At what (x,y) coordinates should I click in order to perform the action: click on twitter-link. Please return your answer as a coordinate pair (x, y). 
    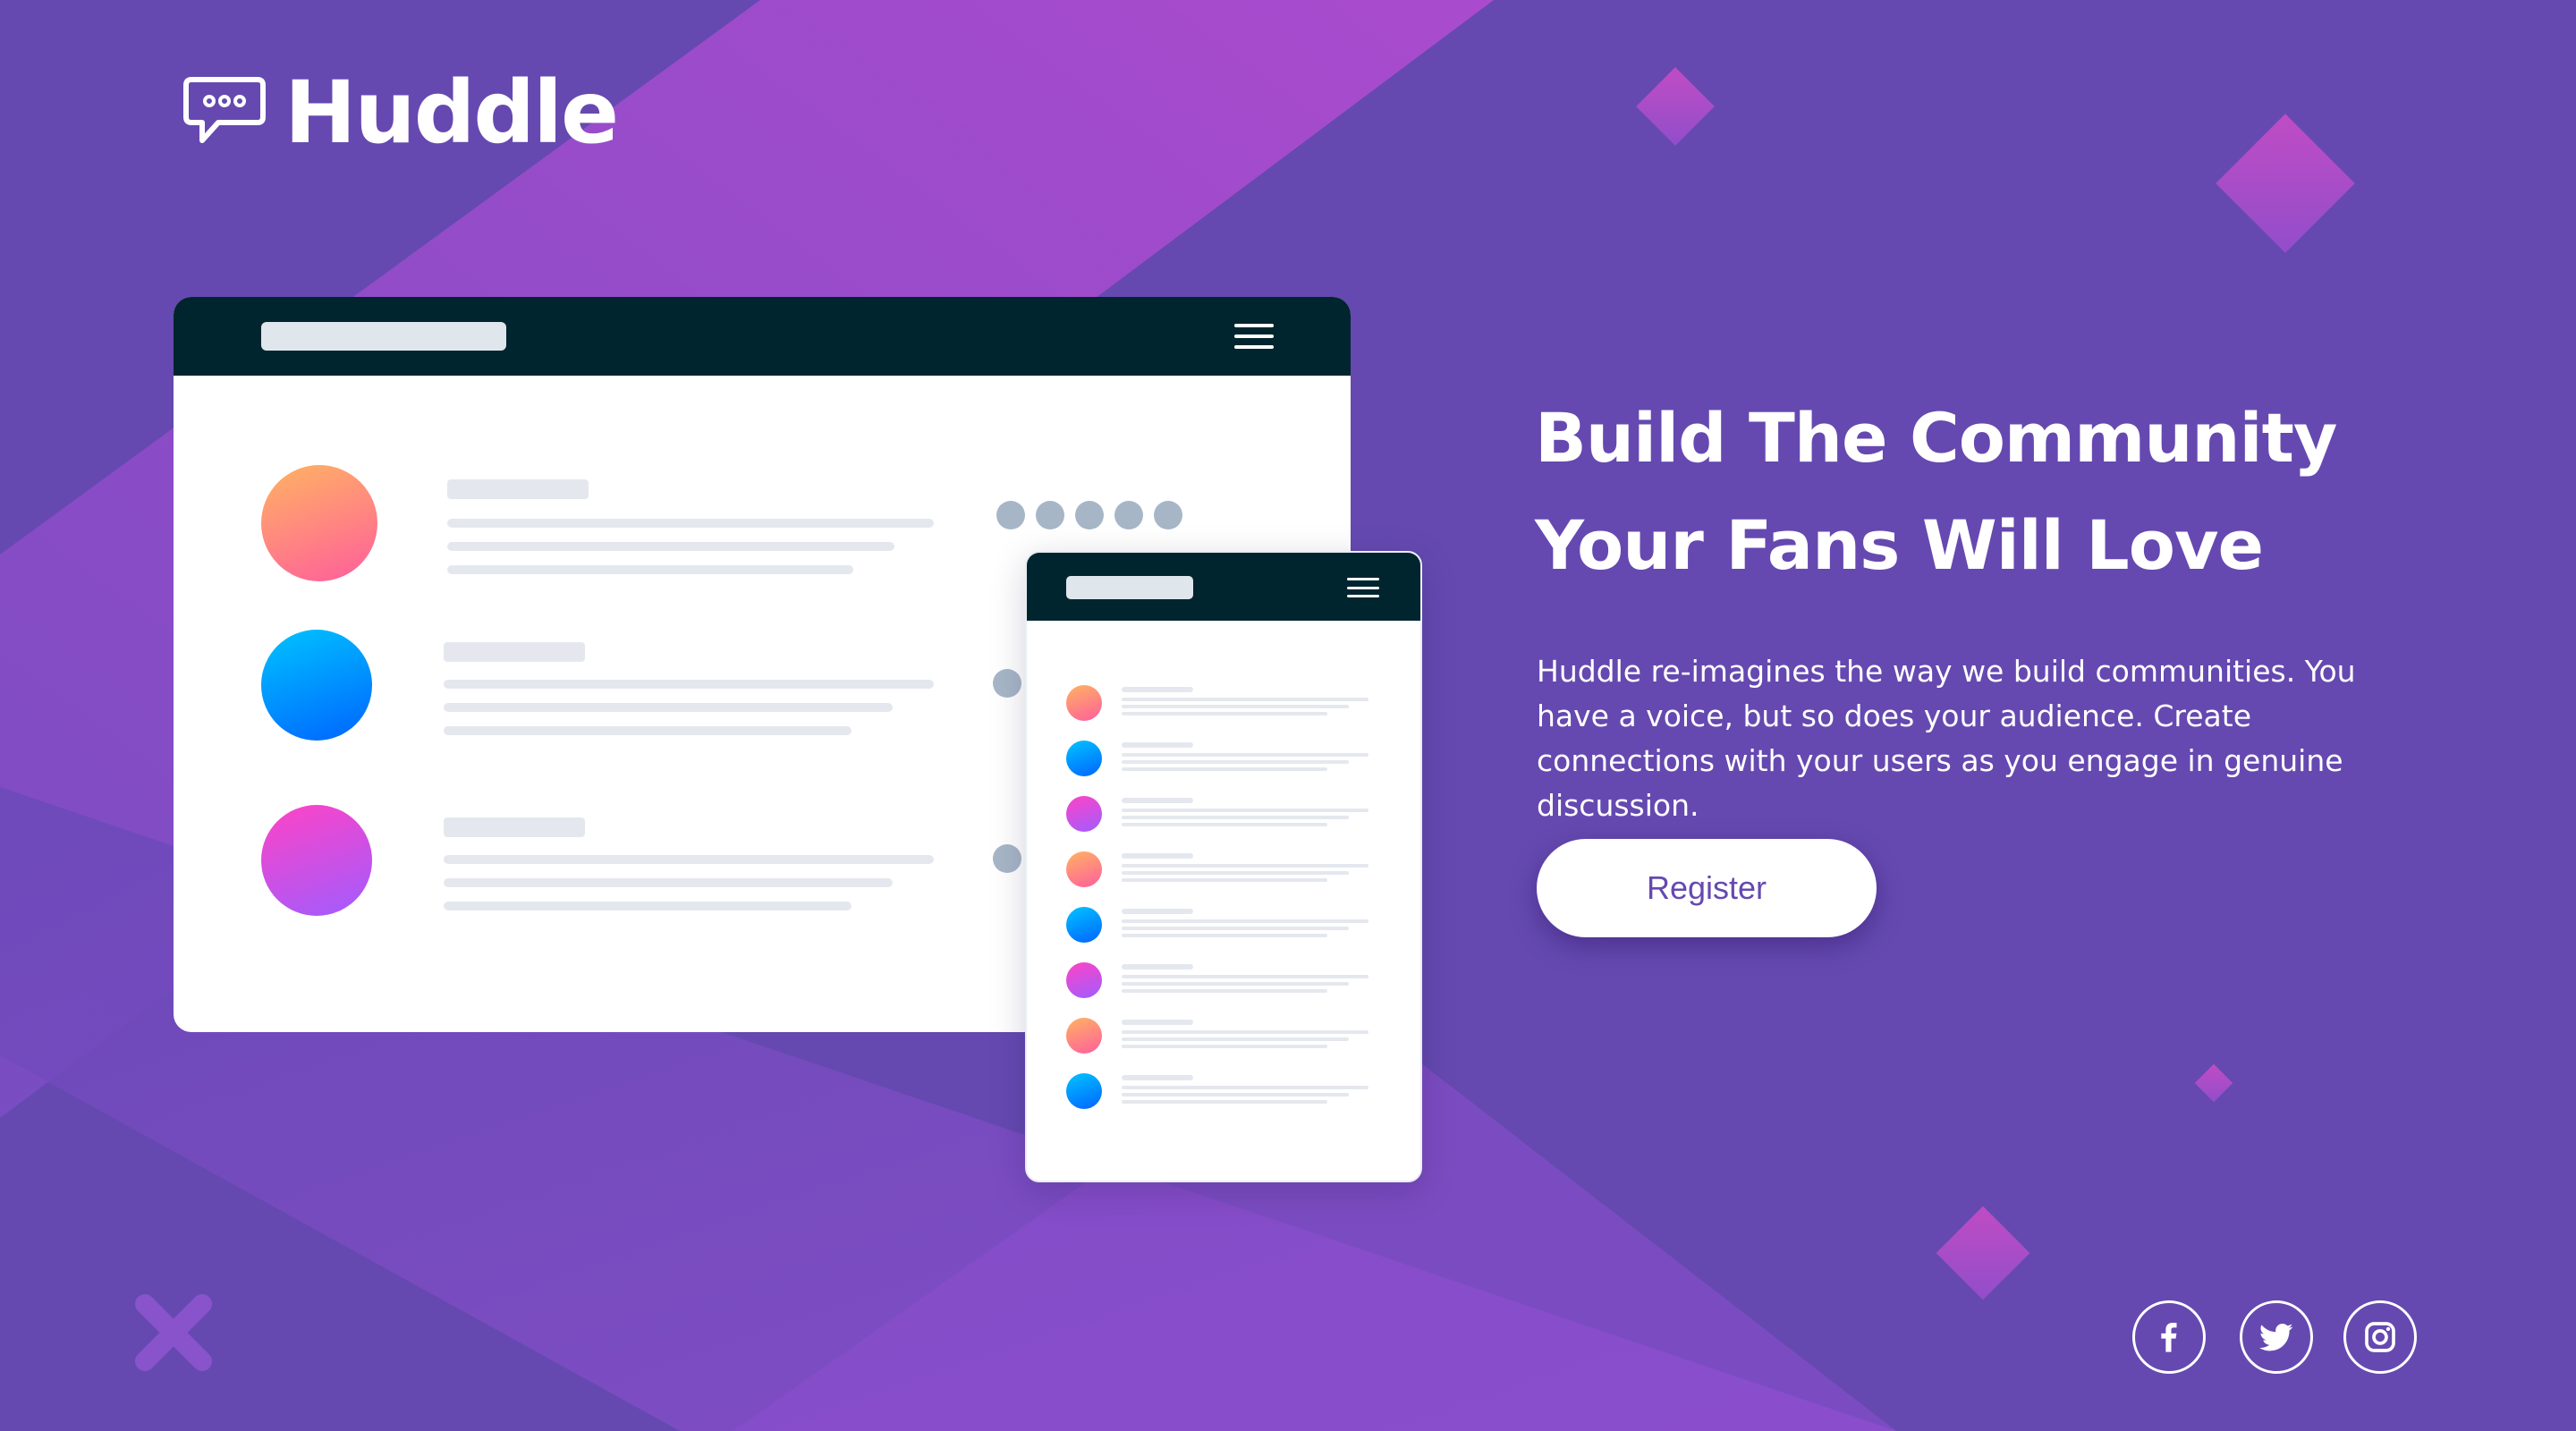
    Looking at the image, I should click on (2276, 1337).